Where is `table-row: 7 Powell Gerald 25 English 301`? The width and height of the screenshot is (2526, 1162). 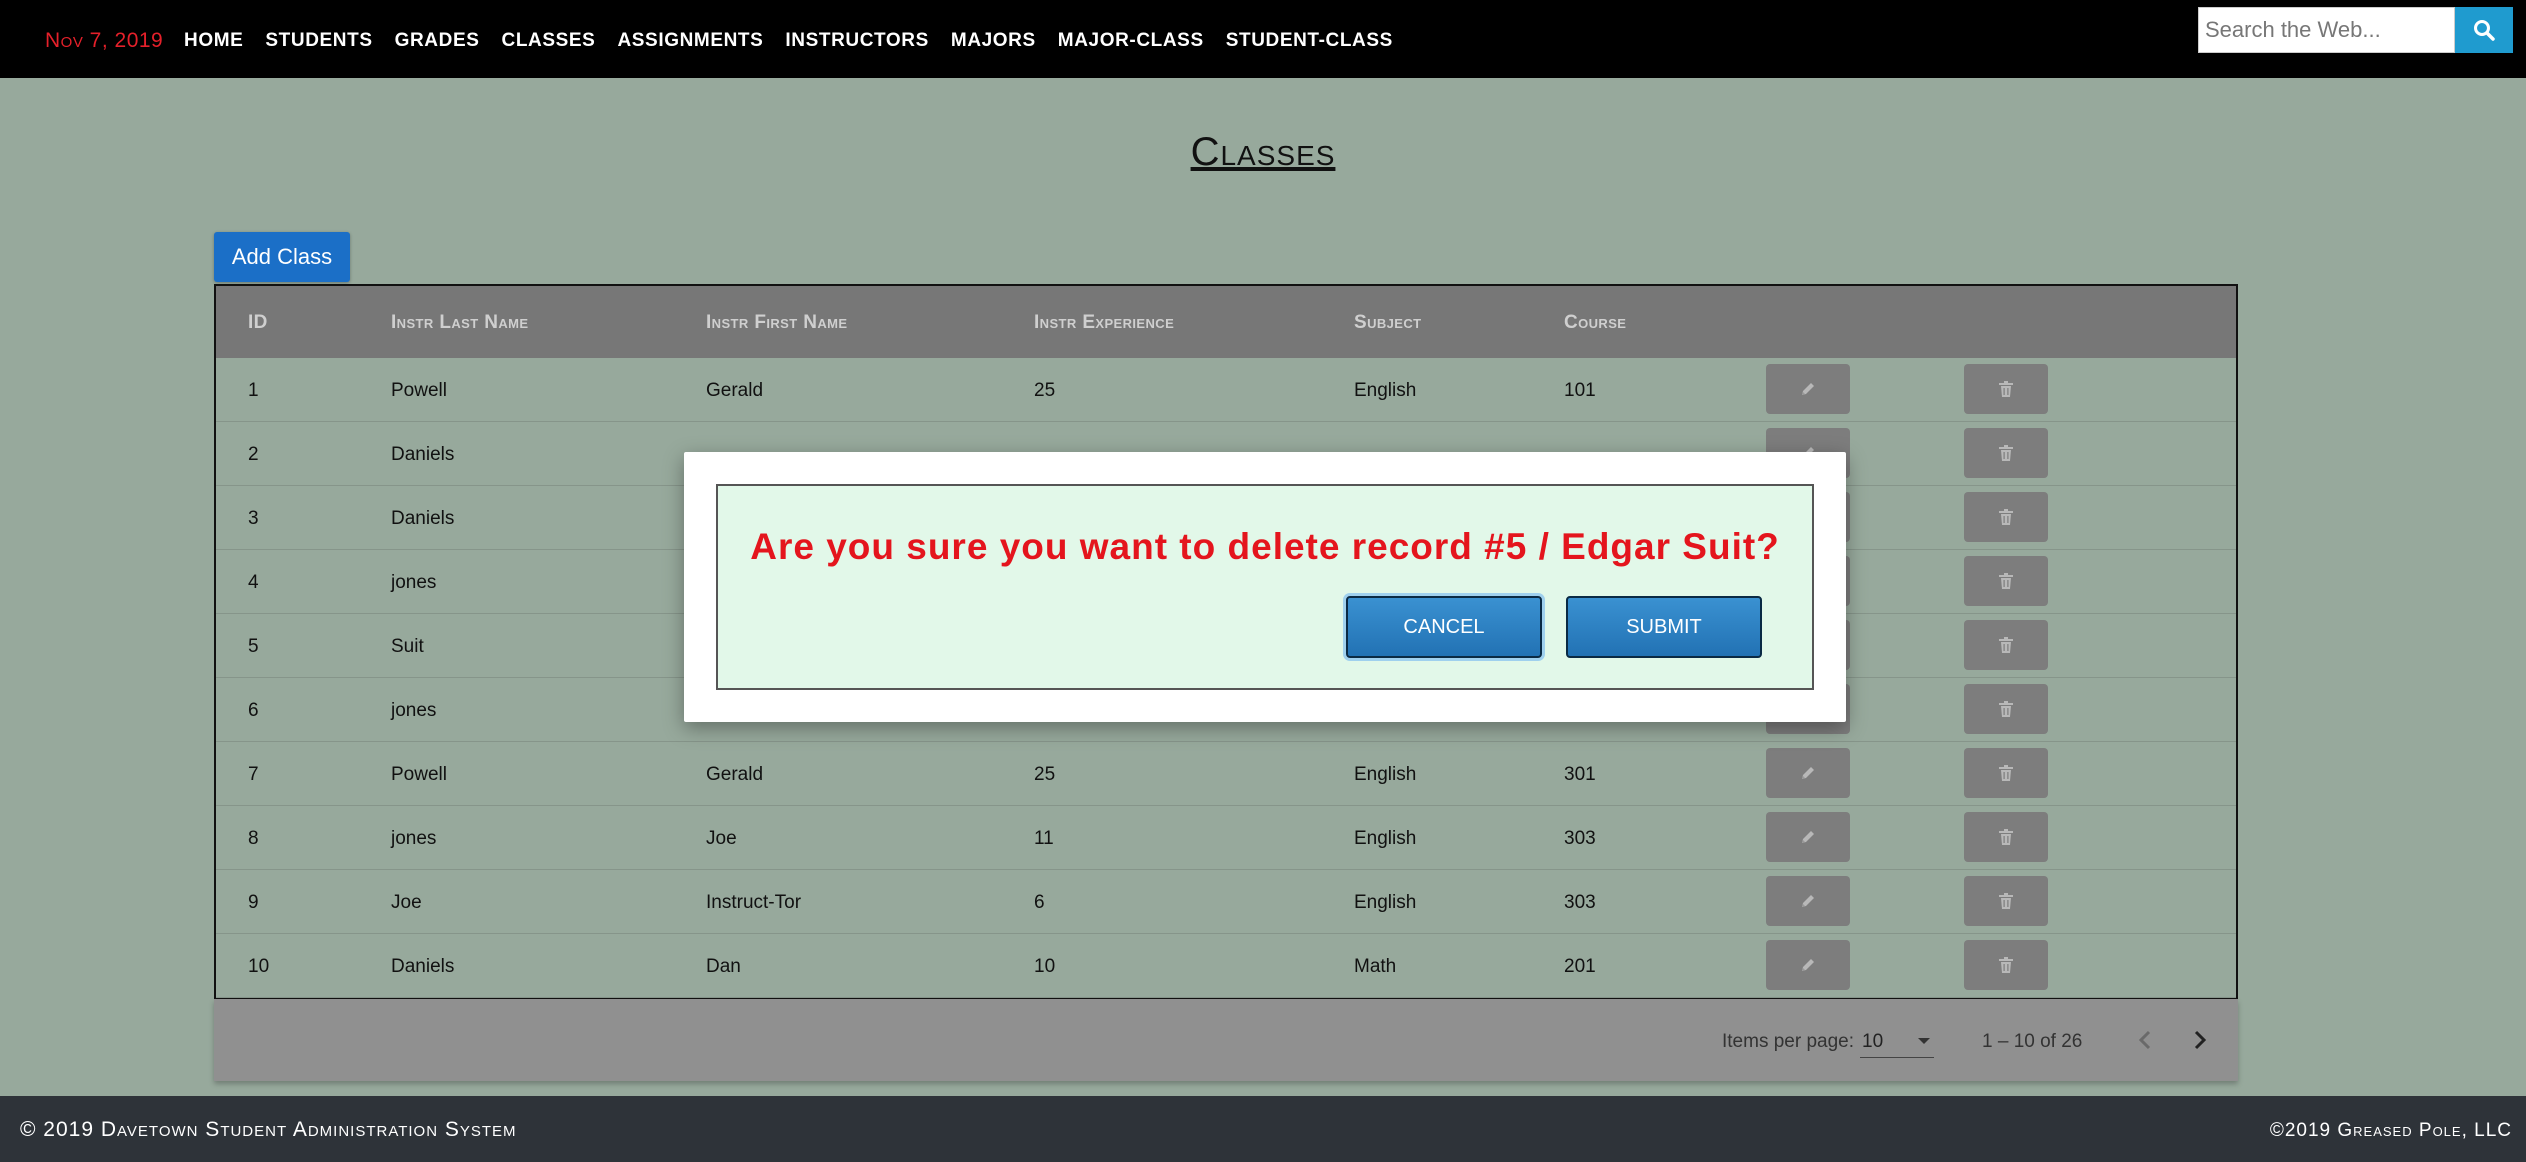 table-row: 7 Powell Gerald 25 English 301 is located at coordinates (1226, 774).